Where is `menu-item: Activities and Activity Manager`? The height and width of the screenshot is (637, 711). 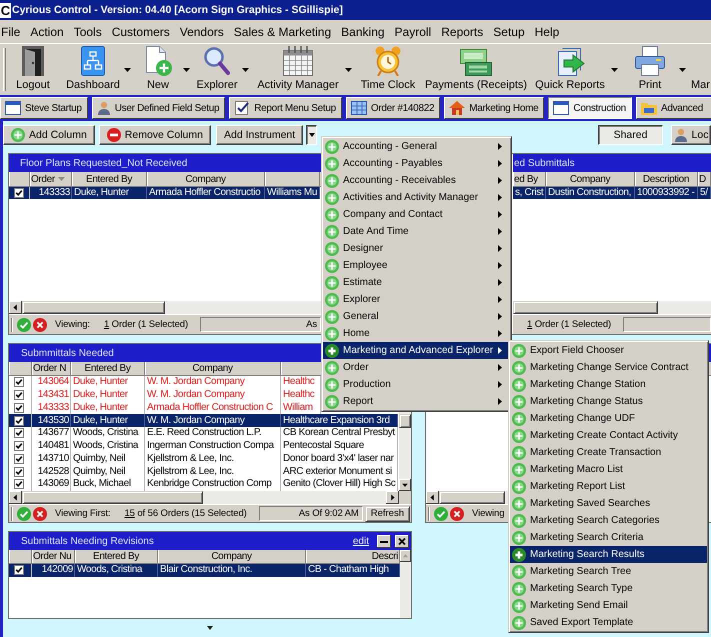
menu-item: Activities and Activity Manager is located at coordinates (416, 197).